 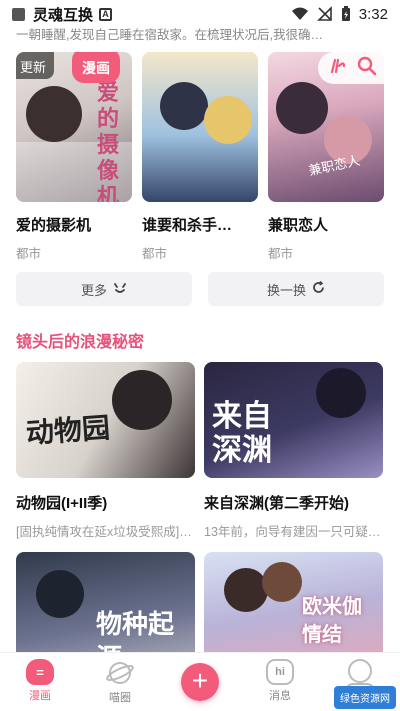 I want to click on nav-item-comics: = 漫画, so click(x=40, y=681).